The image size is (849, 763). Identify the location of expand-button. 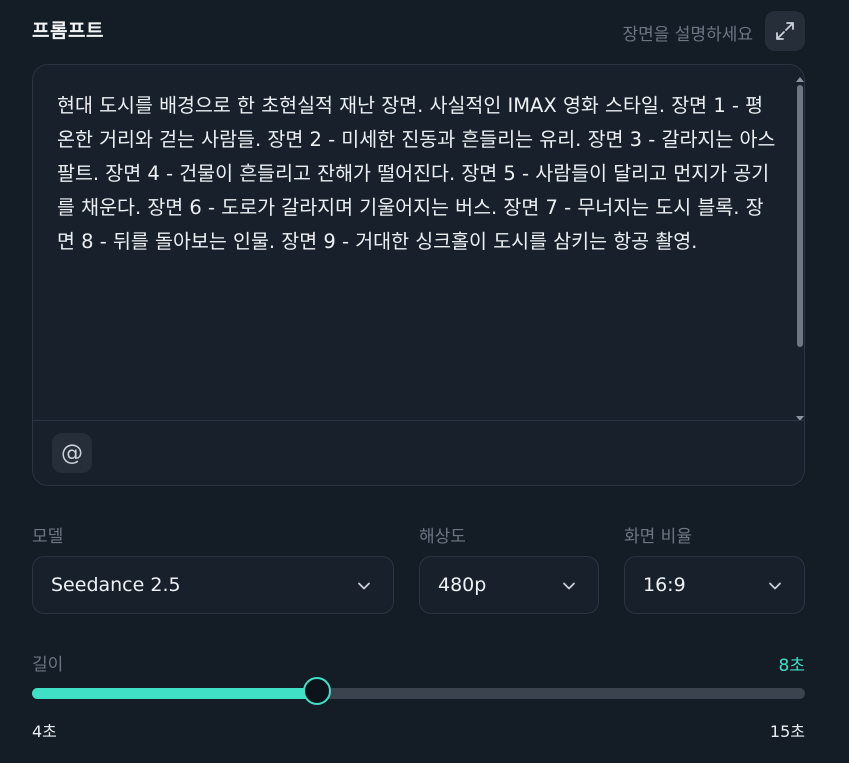
(785, 31).